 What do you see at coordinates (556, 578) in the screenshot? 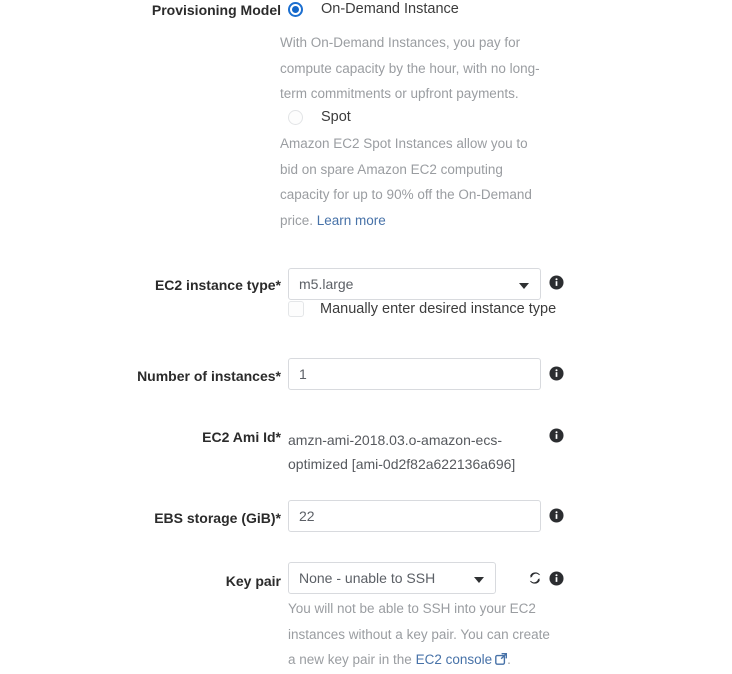
I see `key-pair-info-icon` at bounding box center [556, 578].